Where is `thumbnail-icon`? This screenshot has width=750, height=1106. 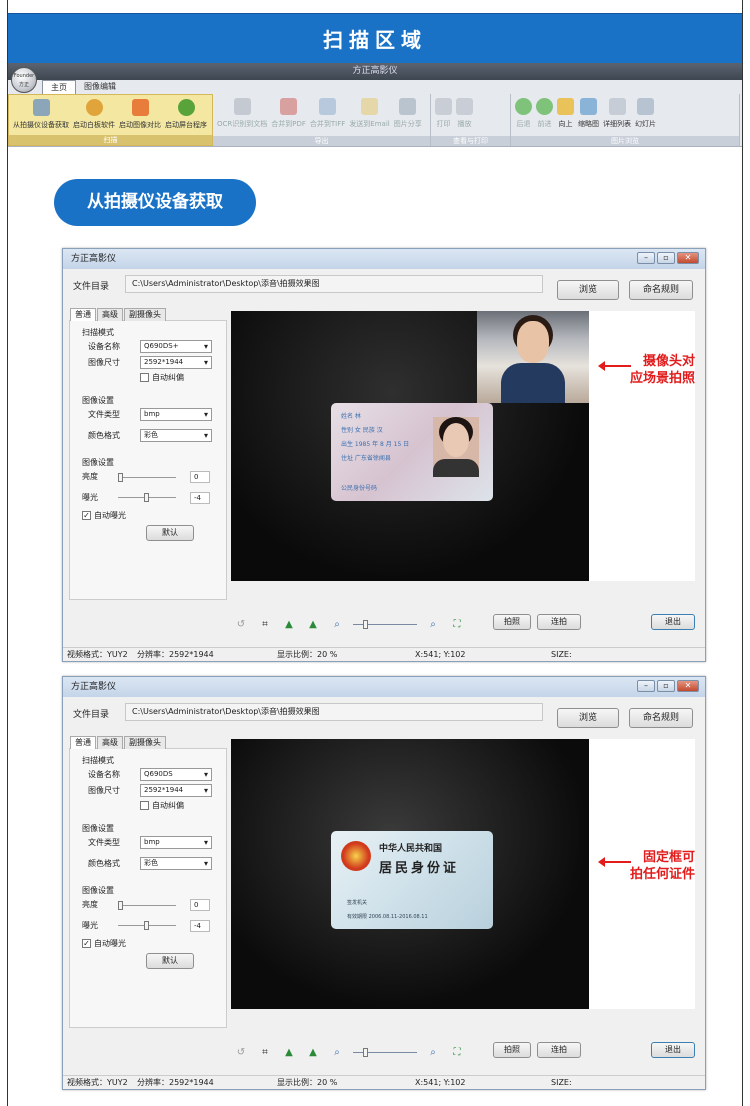
thumbnail-icon is located at coordinates (588, 106).